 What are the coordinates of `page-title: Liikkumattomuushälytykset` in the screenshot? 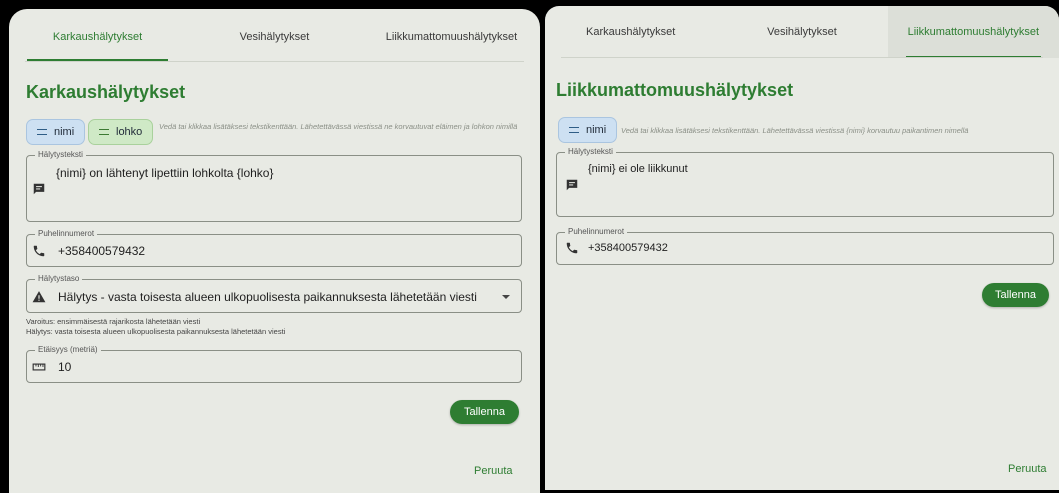 It's located at (675, 90).